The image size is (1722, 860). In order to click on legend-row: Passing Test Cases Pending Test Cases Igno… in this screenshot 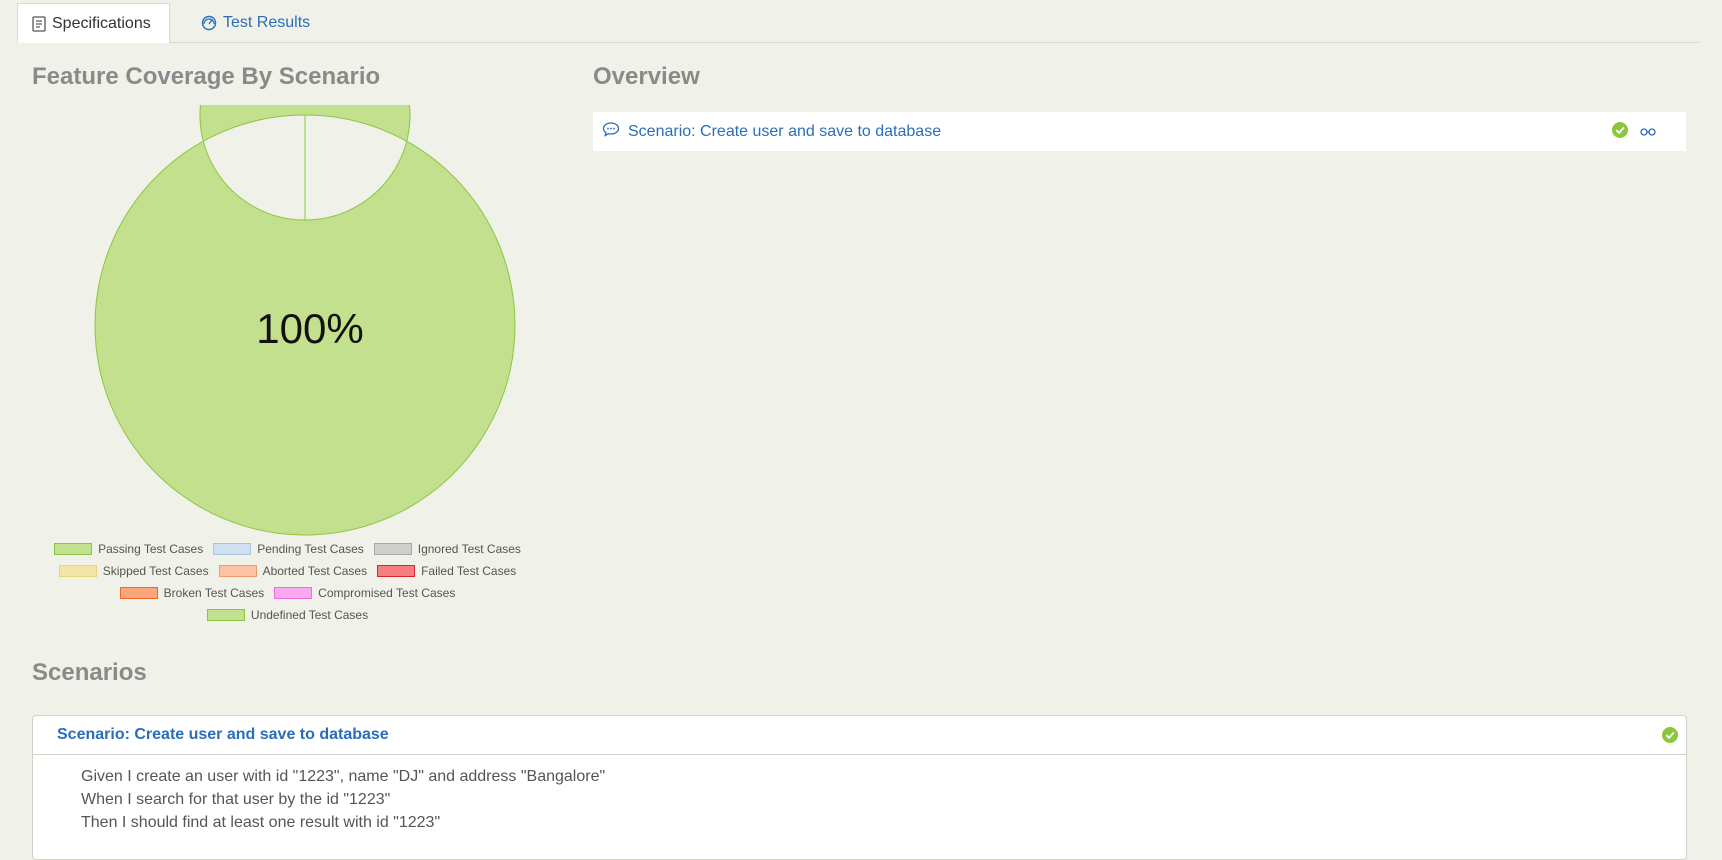, I will do `click(287, 549)`.